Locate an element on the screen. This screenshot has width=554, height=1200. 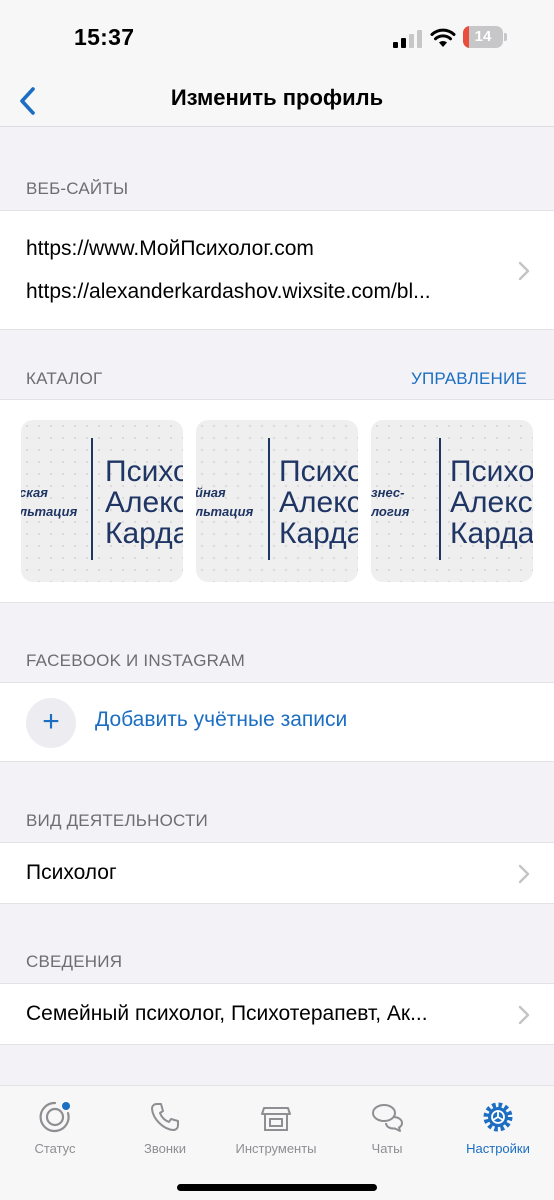
catalog-manage-button: УПРАВЛЕНИЕ is located at coordinates (469, 379).